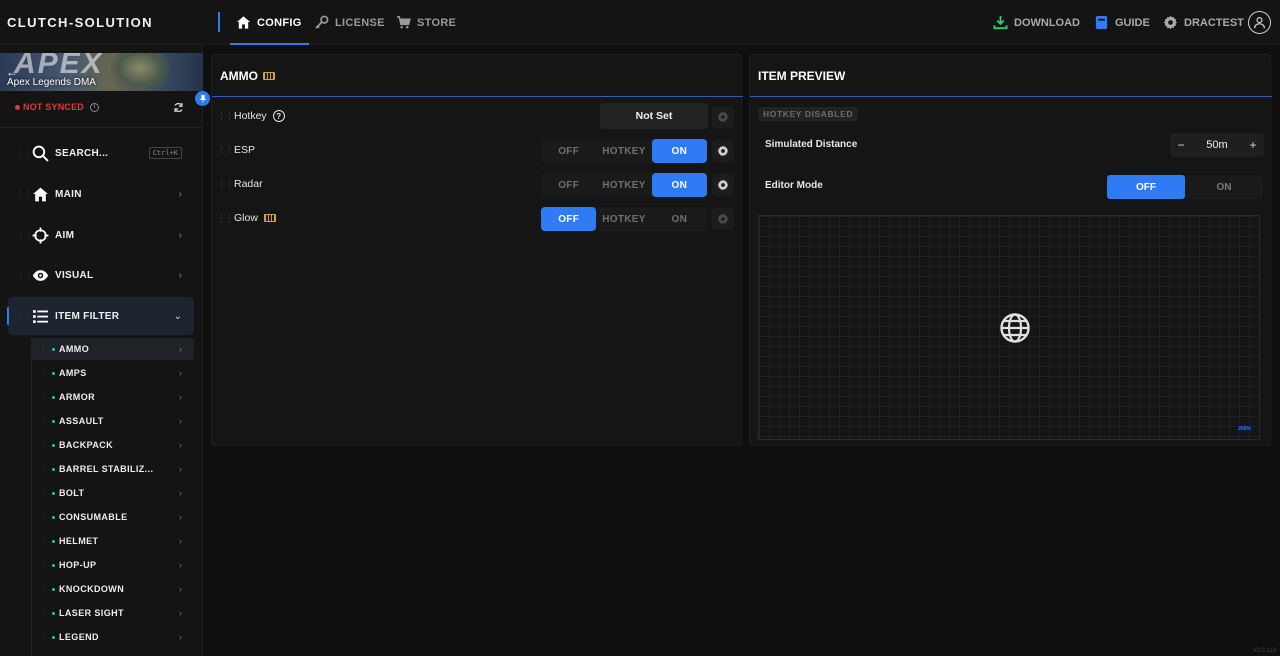 The image size is (1280, 656). I want to click on increment-button: +, so click(1253, 145).